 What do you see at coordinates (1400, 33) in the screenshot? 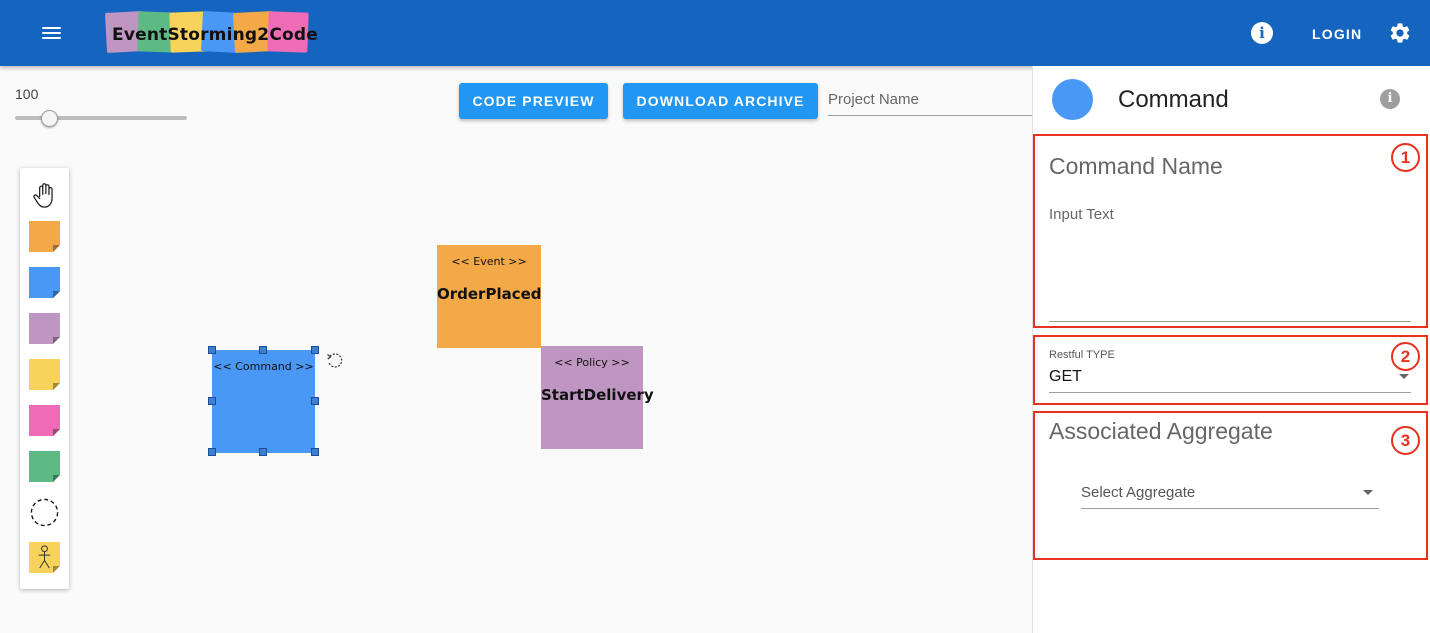
I see `gear-icon` at bounding box center [1400, 33].